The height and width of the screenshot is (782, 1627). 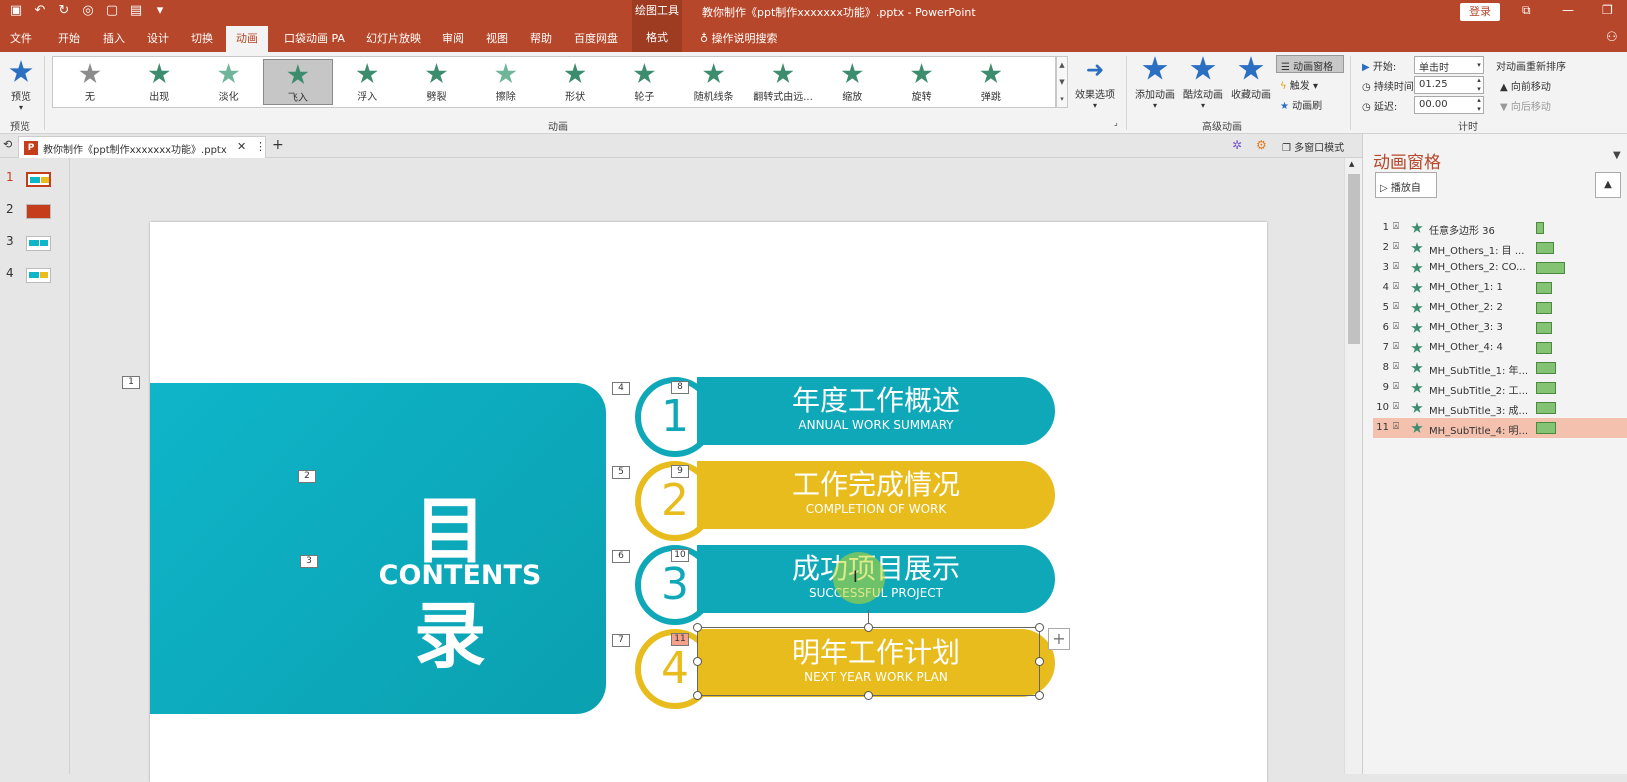 I want to click on tab-view: 视图, so click(x=497, y=38).